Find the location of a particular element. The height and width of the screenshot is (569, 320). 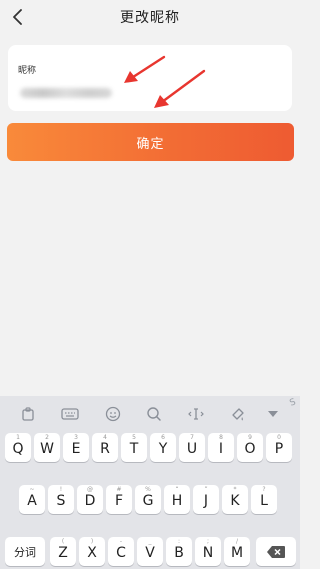

key-label: U is located at coordinates (192, 449).